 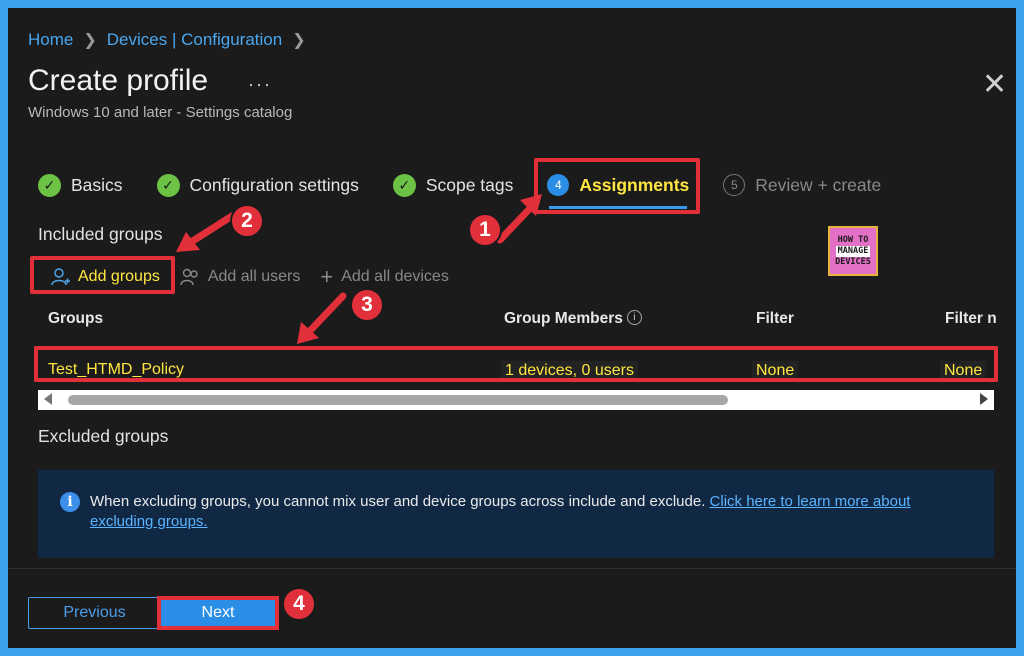 What do you see at coordinates (189, 277) in the screenshot?
I see `users-icon` at bounding box center [189, 277].